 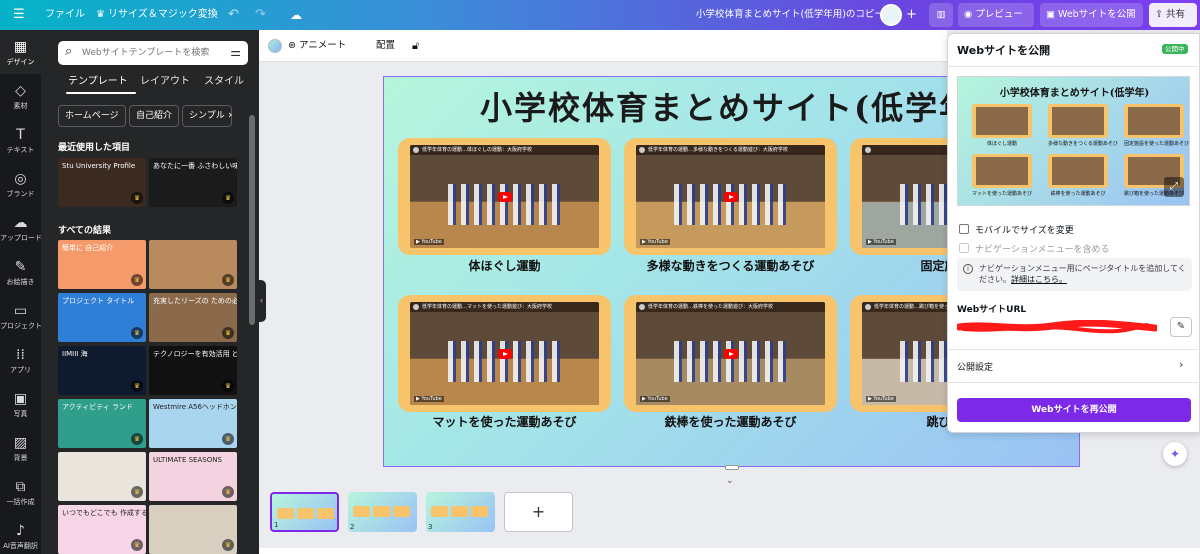 I want to click on page-thumbnail: 1, so click(x=304, y=512).